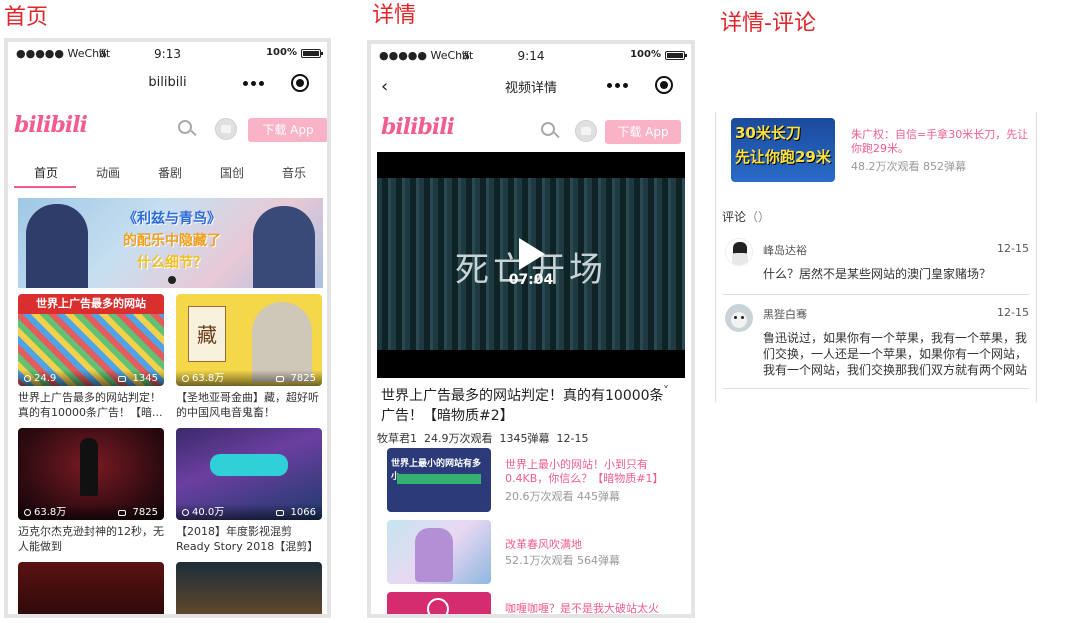  Describe the element at coordinates (666, 391) in the screenshot. I see `expand-chevron-icon: ˅` at that location.